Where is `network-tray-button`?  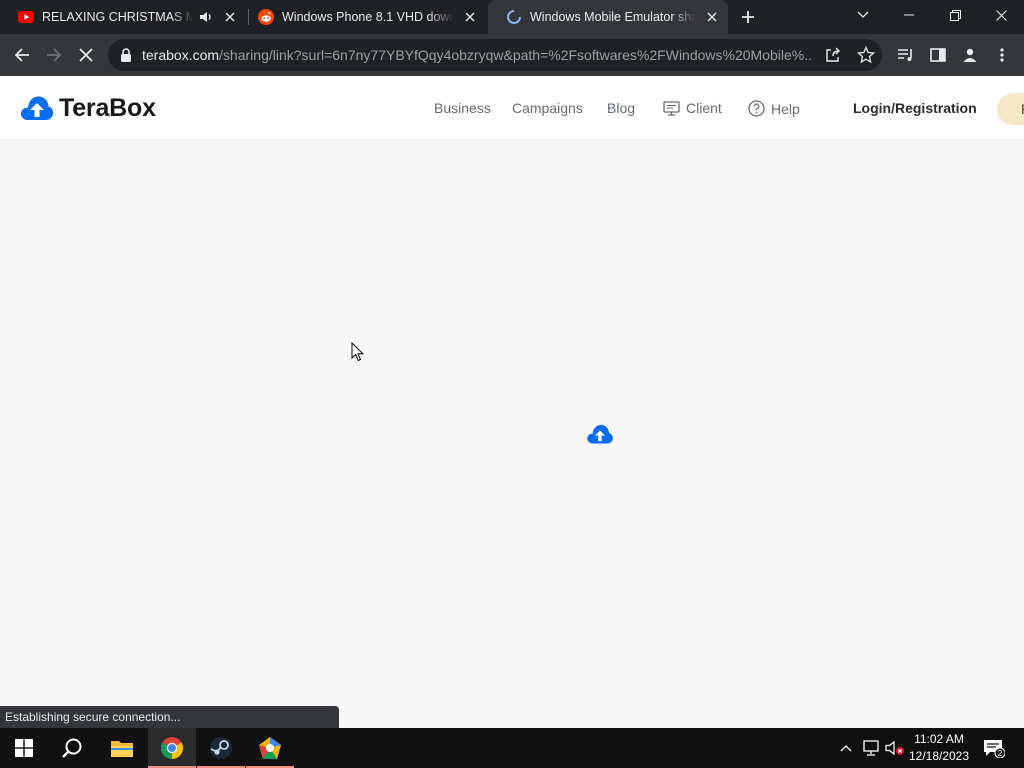
network-tray-button is located at coordinates (871, 748).